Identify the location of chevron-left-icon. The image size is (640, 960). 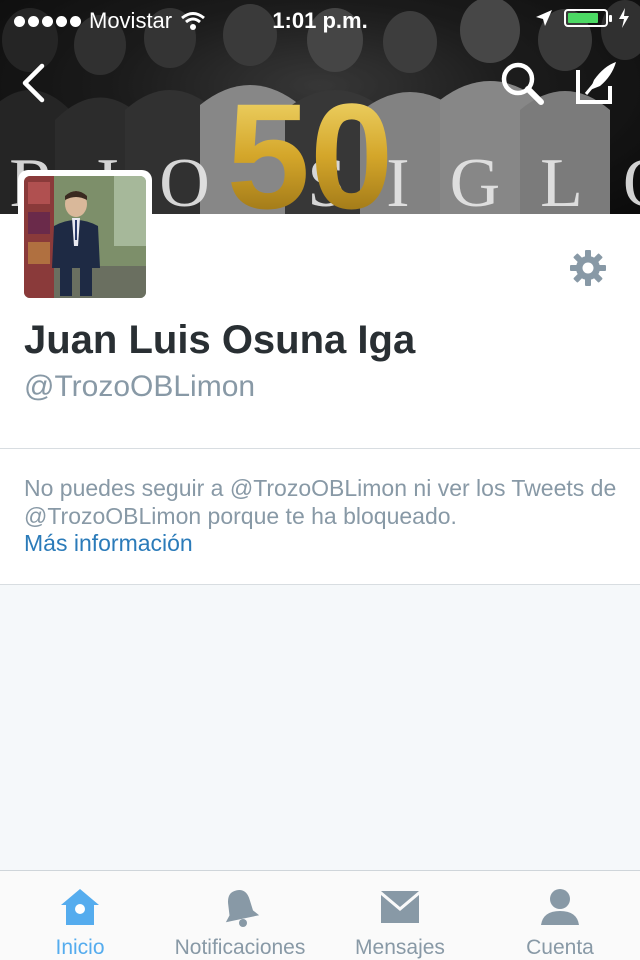
(33, 83).